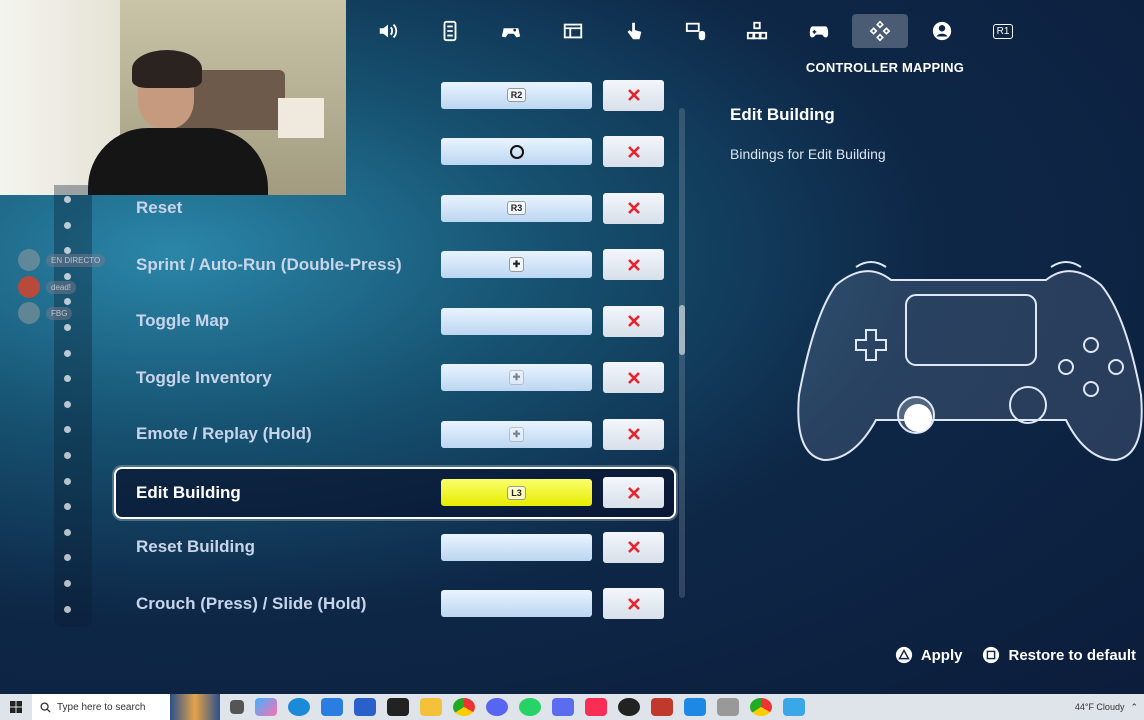 The height and width of the screenshot is (720, 1144). Describe the element at coordinates (45, 707) in the screenshot. I see `search-icon` at that location.